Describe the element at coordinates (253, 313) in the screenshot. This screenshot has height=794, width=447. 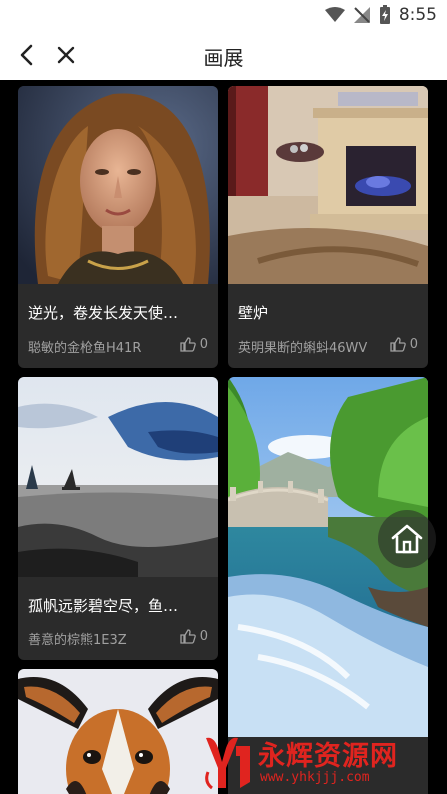
I see `artwork-title: 壁炉` at that location.